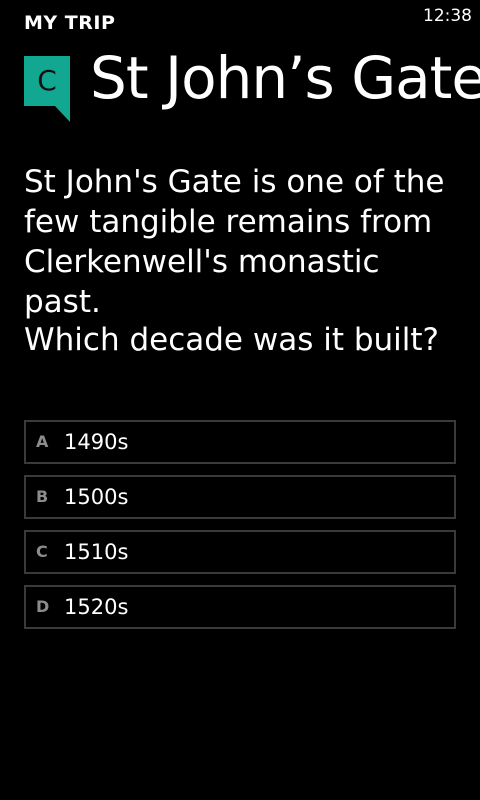  Describe the element at coordinates (96, 552) in the screenshot. I see `answer-text: 1510s` at that location.